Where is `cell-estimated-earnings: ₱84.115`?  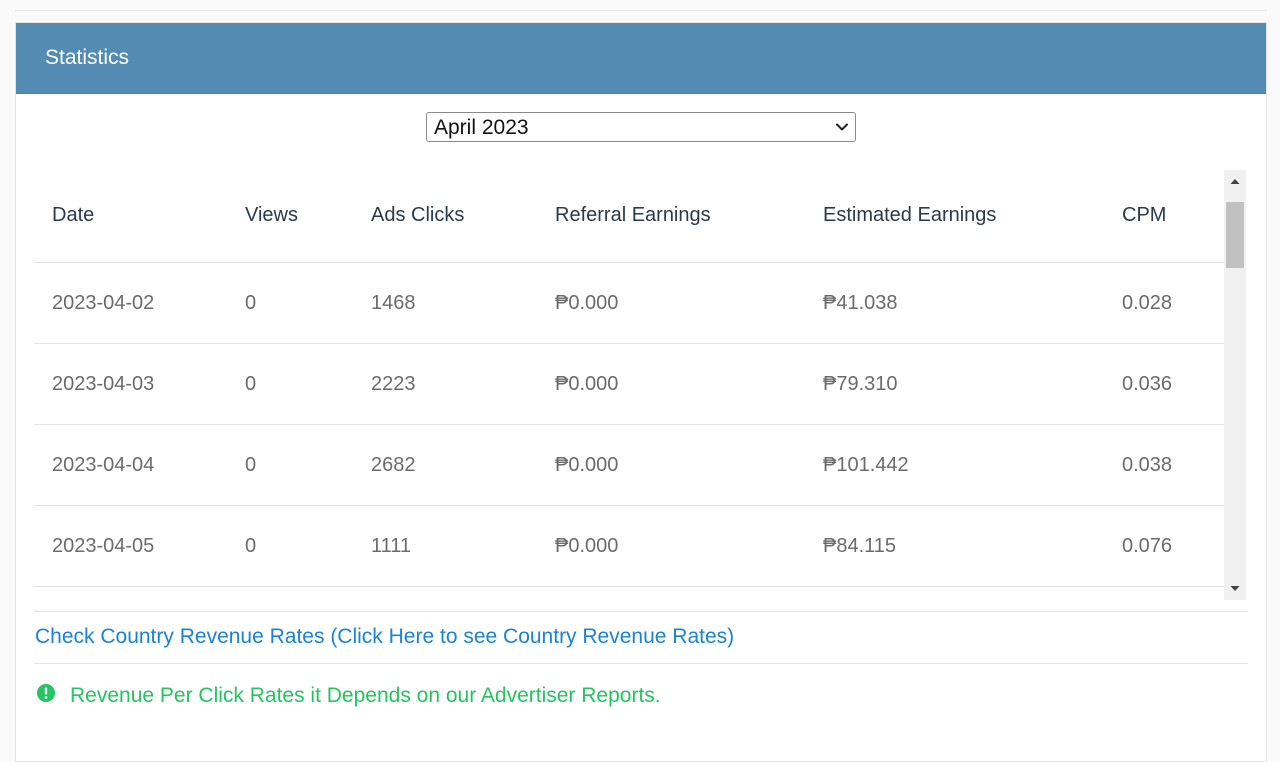
cell-estimated-earnings: ₱84.115 is located at coordinates (860, 545).